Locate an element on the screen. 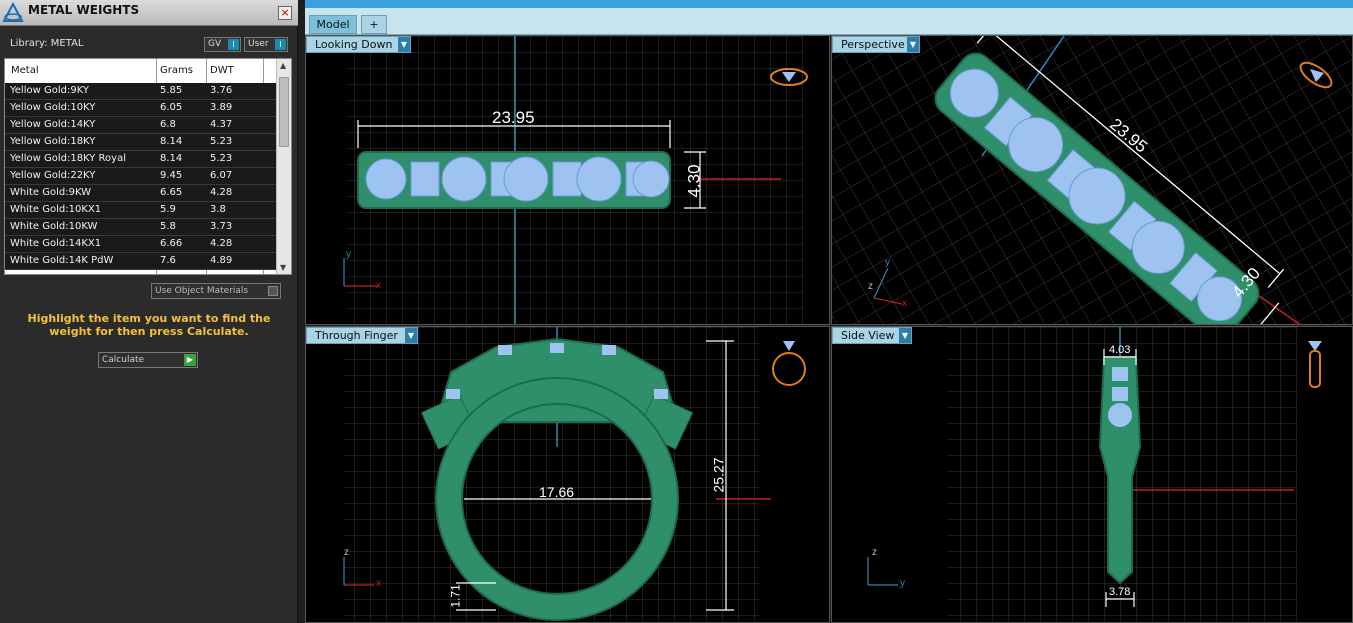  header-grams: Grams is located at coordinates (176, 70).